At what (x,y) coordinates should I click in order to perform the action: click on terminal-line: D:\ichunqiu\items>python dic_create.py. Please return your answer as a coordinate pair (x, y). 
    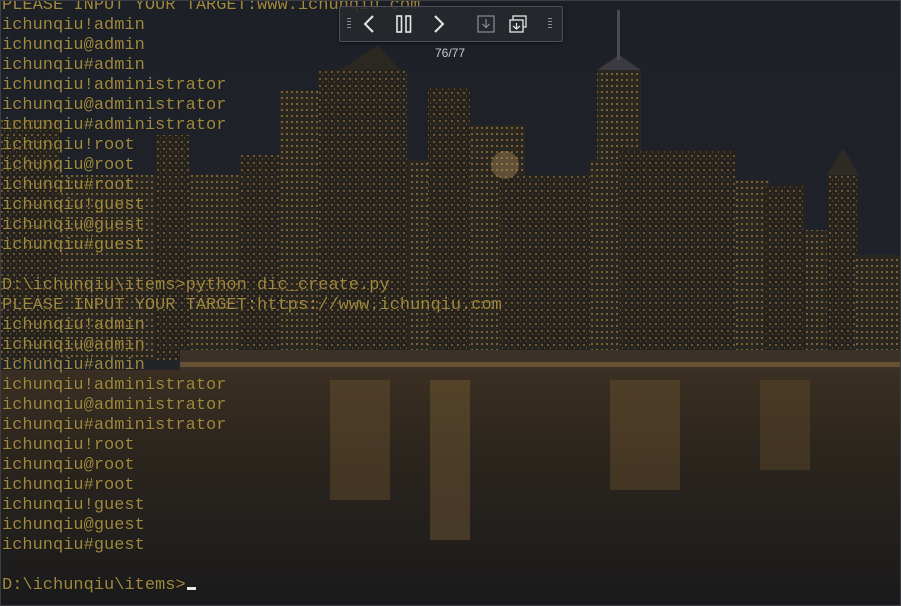
    Looking at the image, I should click on (449, 286).